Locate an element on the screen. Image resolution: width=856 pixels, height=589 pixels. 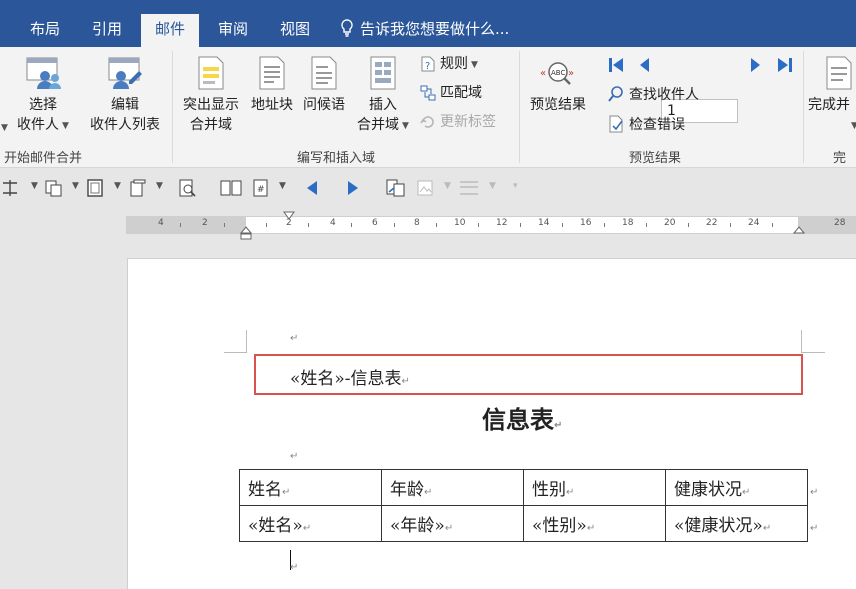
copy-page-icon is located at coordinates (54, 188).